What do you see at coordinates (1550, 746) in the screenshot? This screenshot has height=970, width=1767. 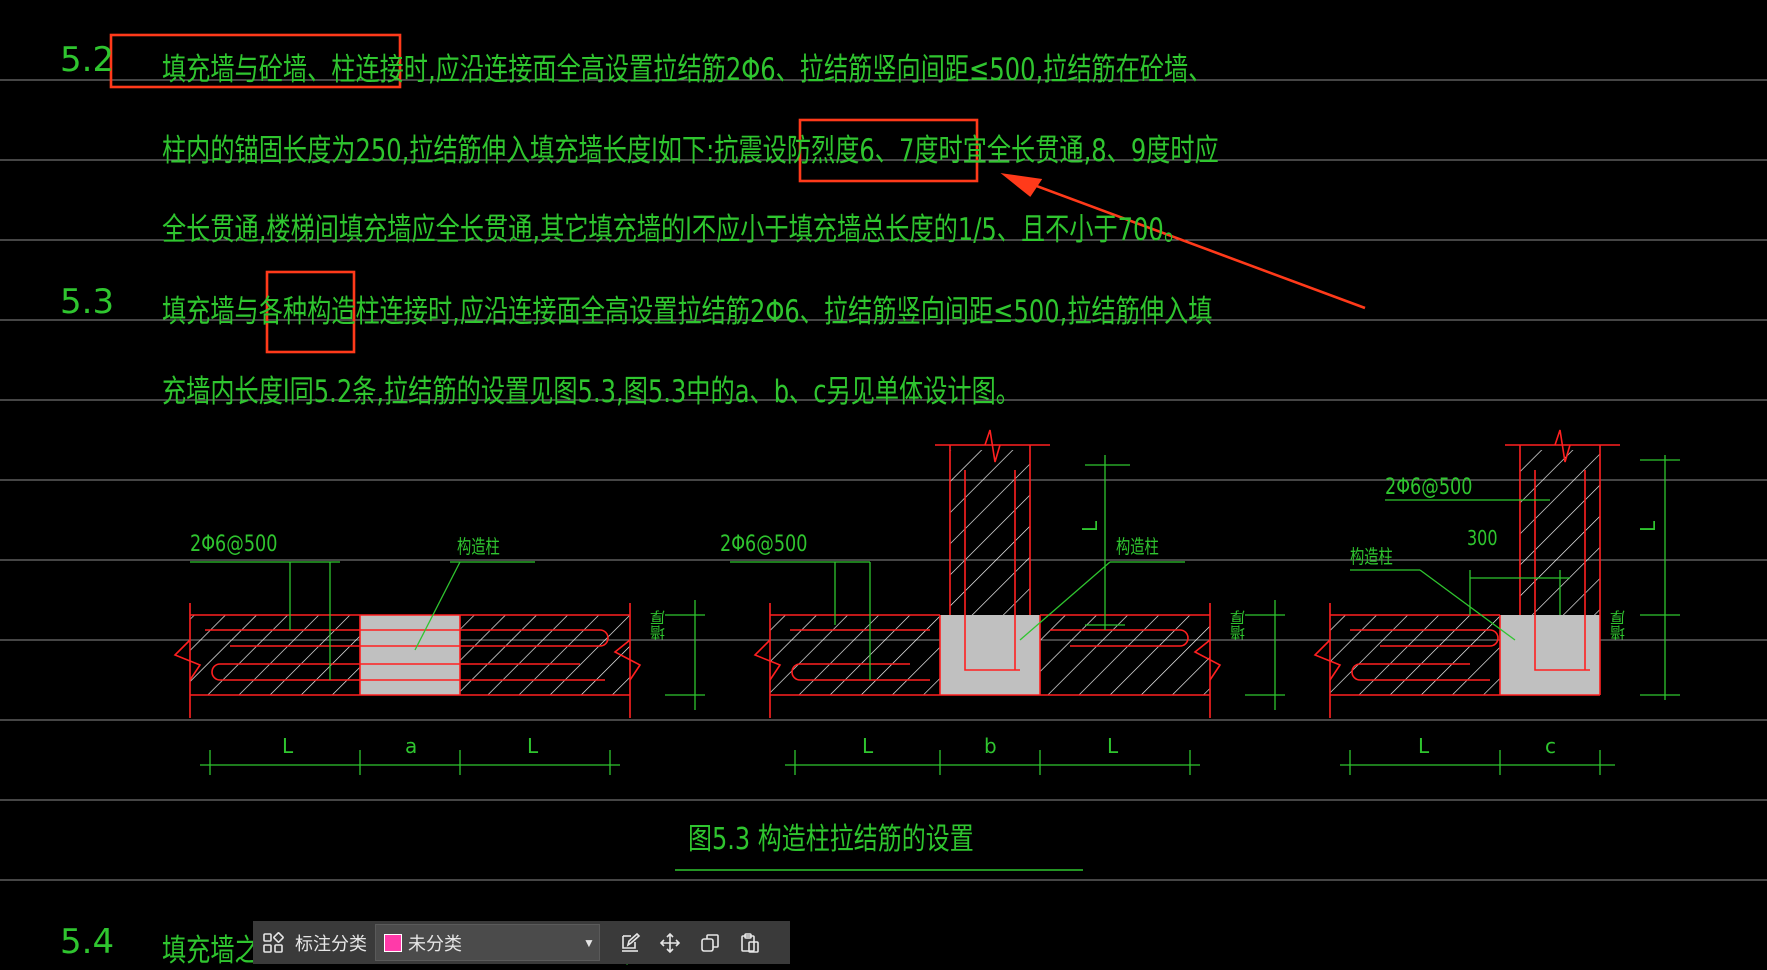 I see `fig-c-dim-2: c` at bounding box center [1550, 746].